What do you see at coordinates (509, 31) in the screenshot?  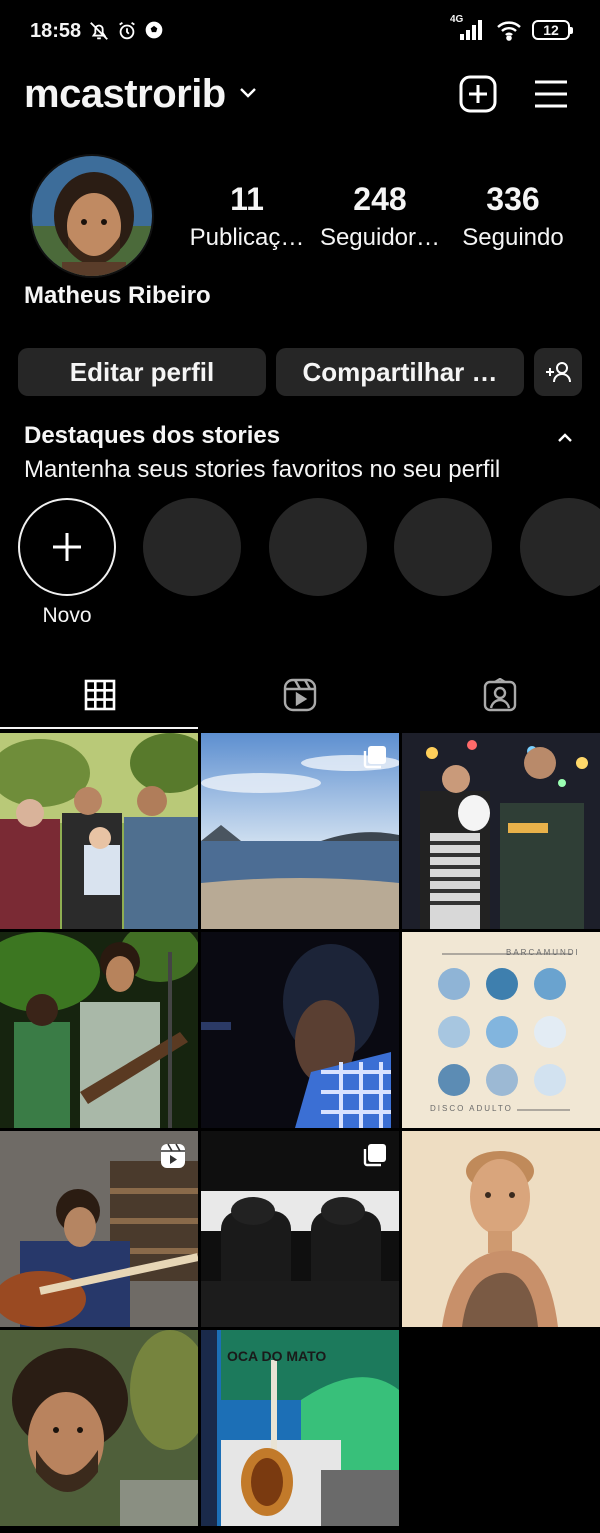 I see `wifi-icon` at bounding box center [509, 31].